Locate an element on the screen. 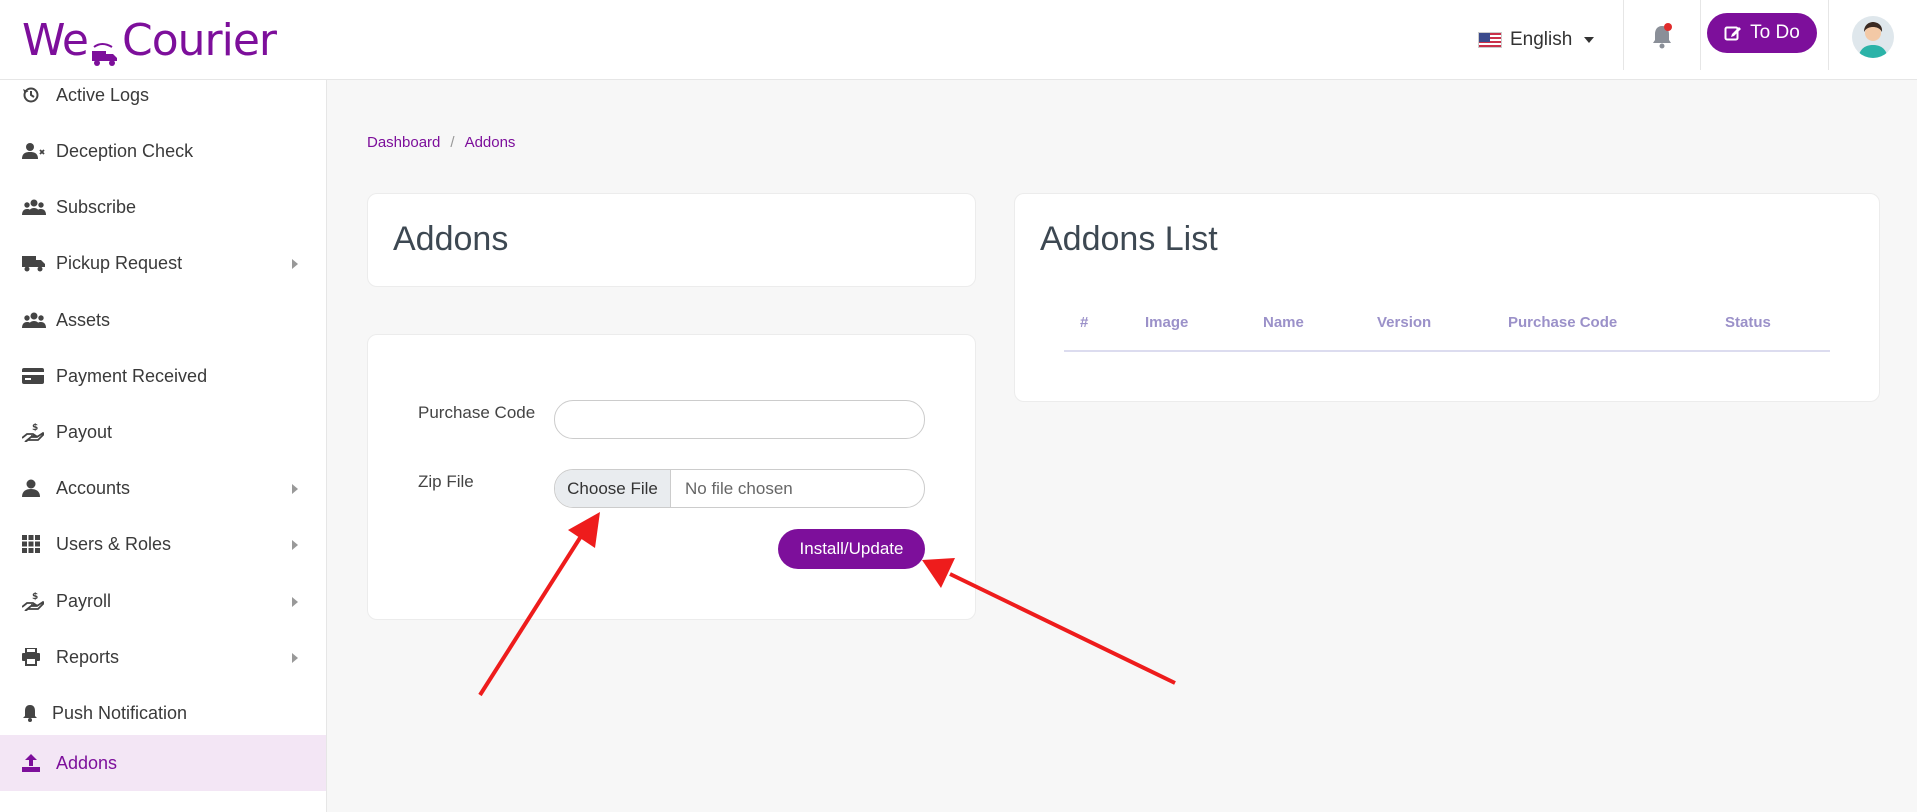  us-flag-icon is located at coordinates (1490, 40).